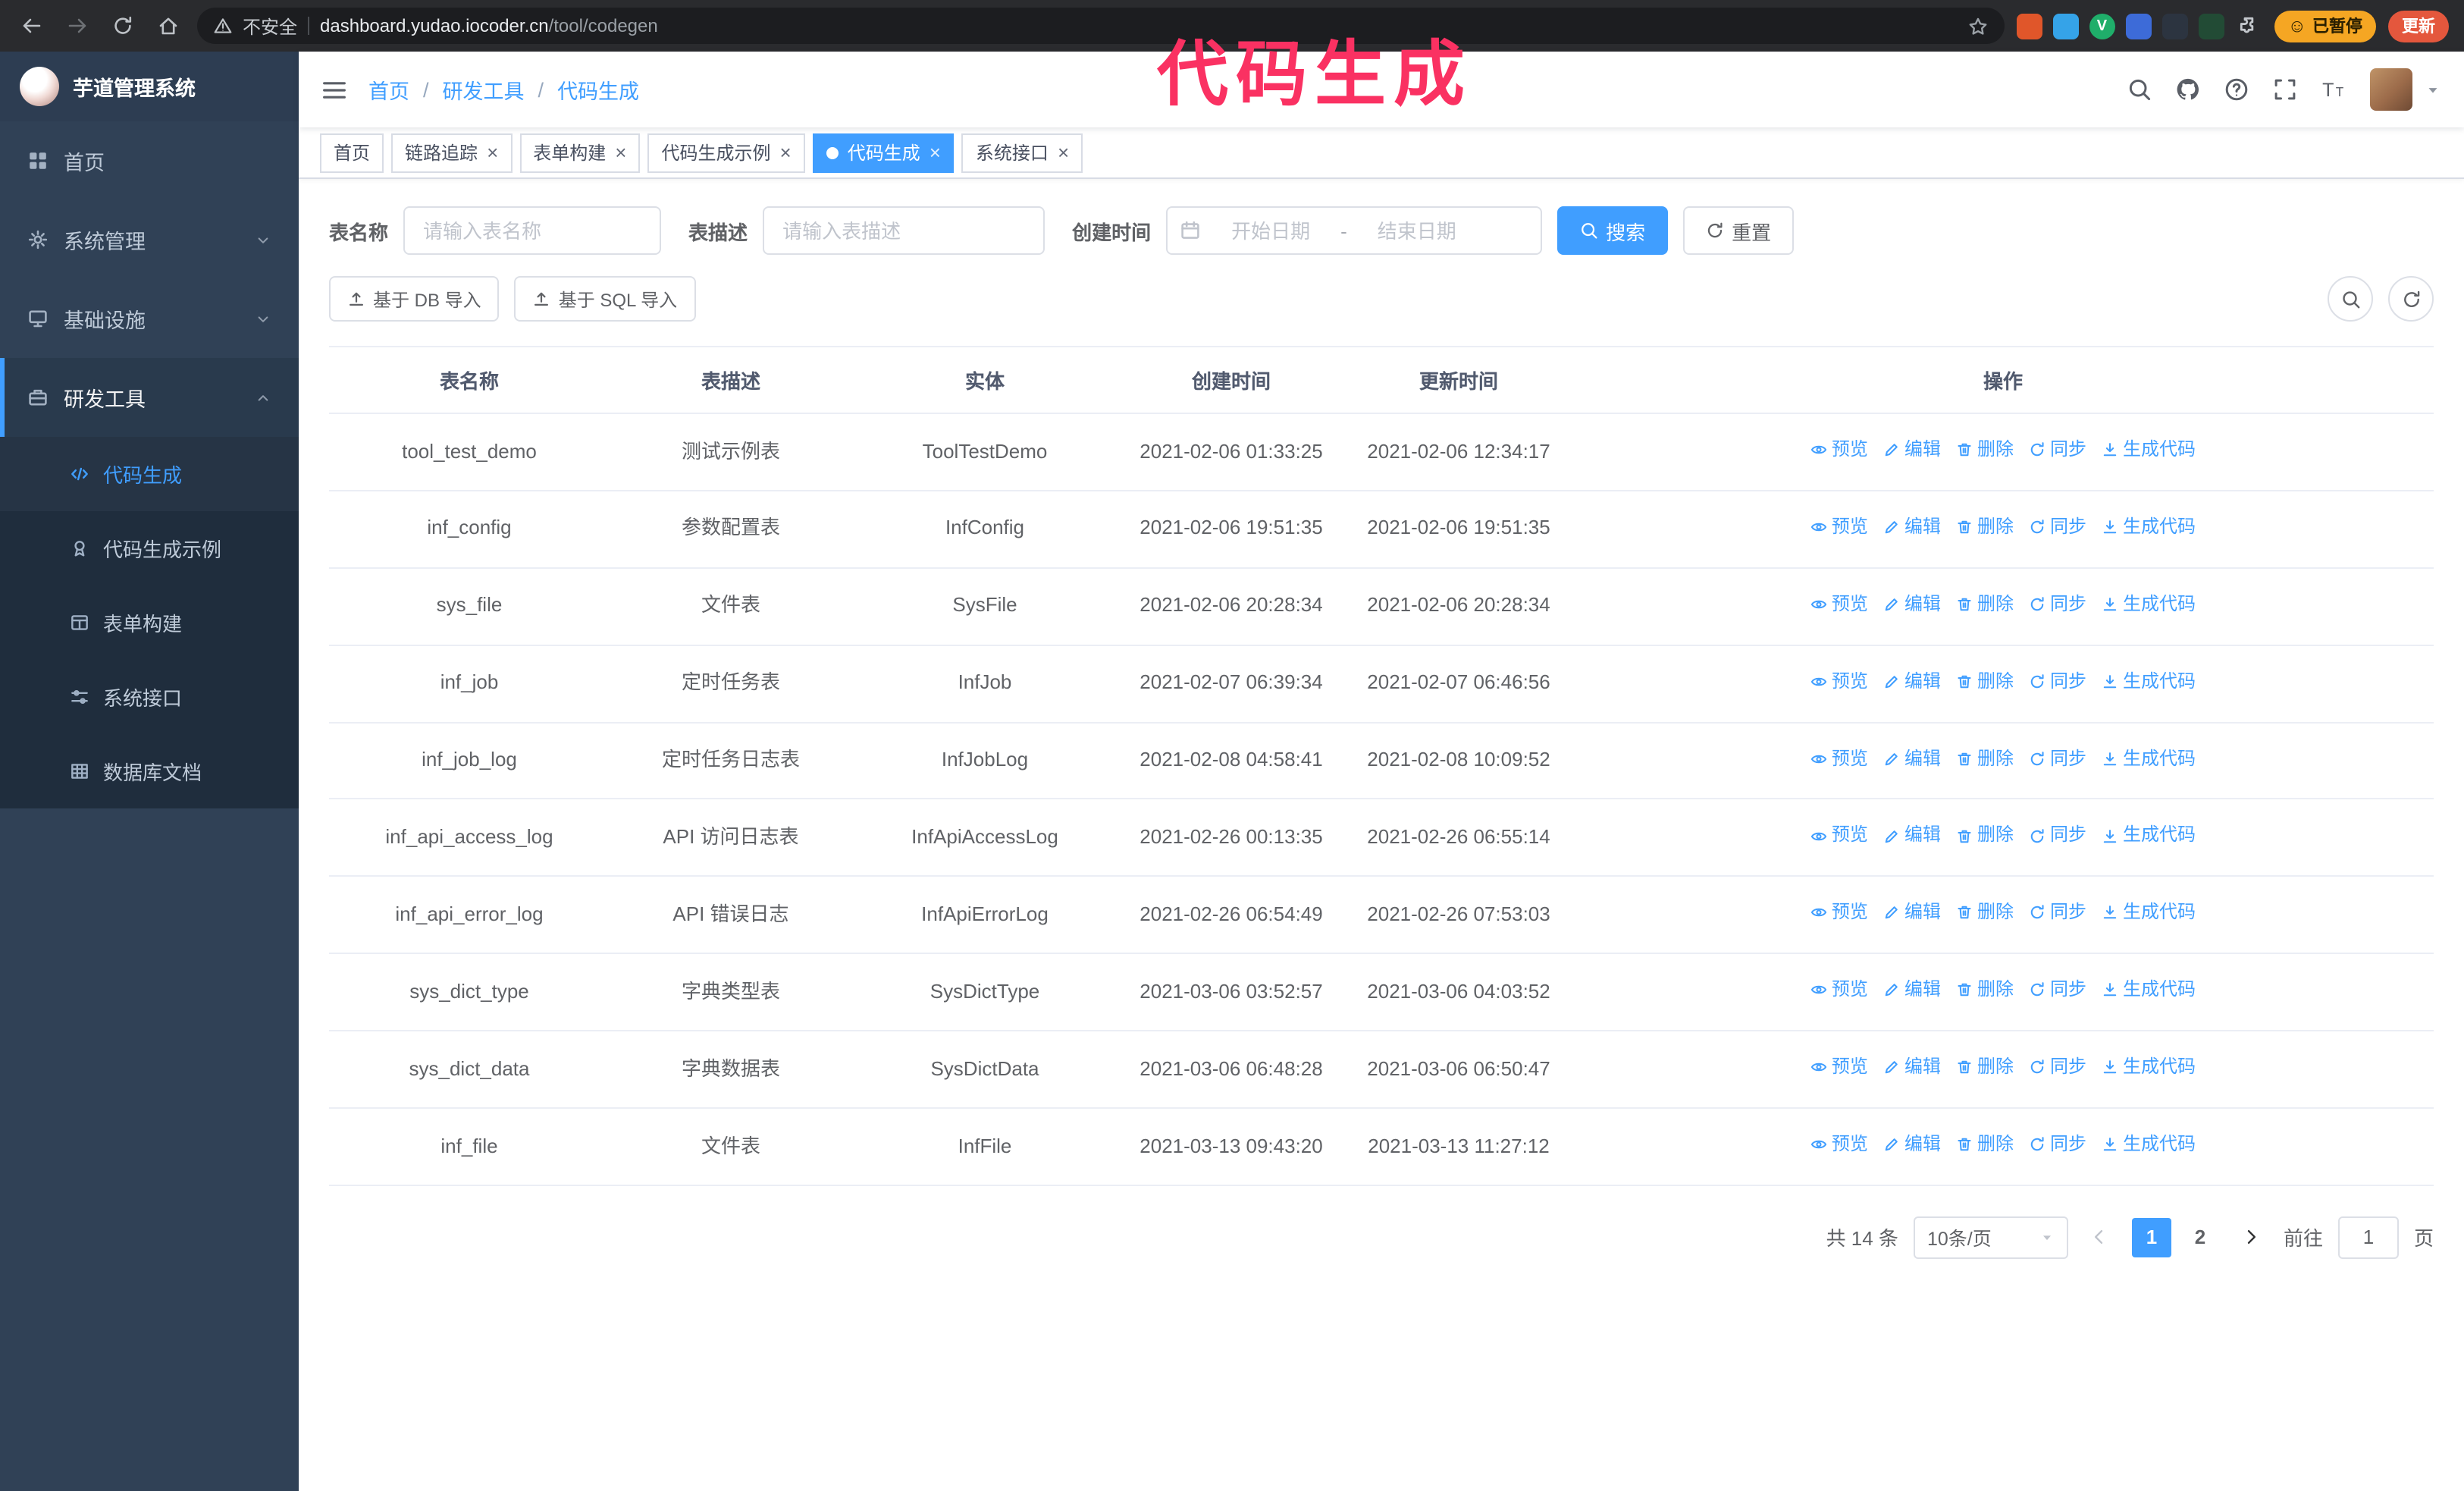  What do you see at coordinates (2249, 26) in the screenshot?
I see `extensions-puzzle-icon` at bounding box center [2249, 26].